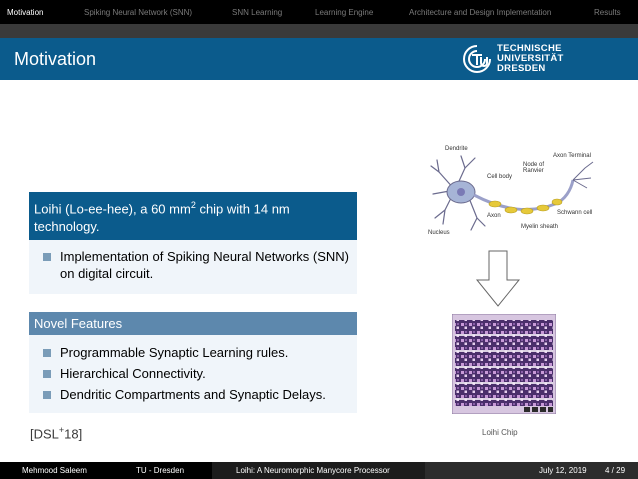 The height and width of the screenshot is (479, 638). Describe the element at coordinates (477, 59) in the screenshot. I see `tu-dresden-logo-icon` at that location.